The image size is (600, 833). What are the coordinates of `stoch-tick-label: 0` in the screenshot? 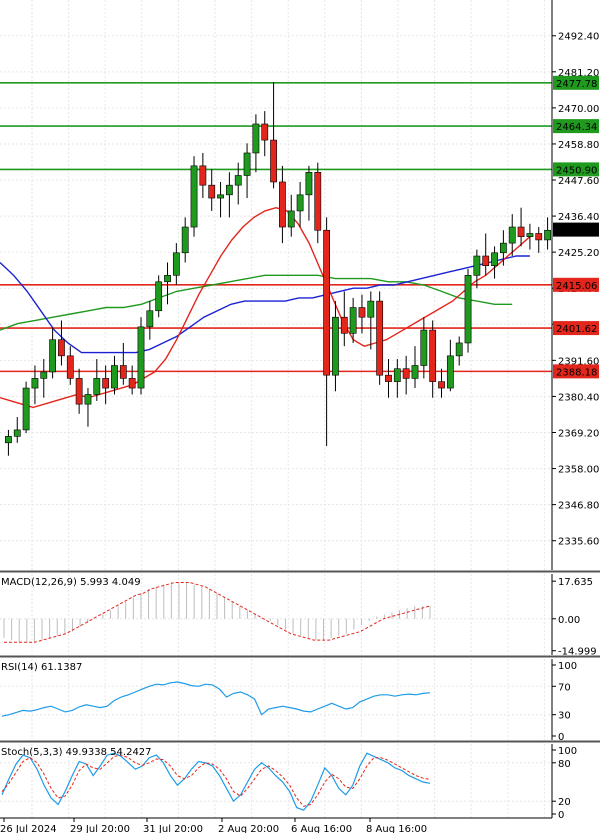 It's located at (561, 815).